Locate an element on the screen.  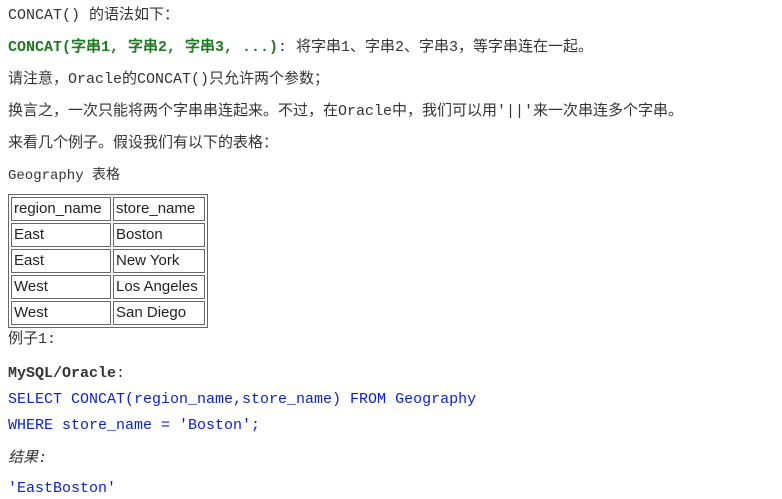
table-cell: New York is located at coordinates (159, 261).